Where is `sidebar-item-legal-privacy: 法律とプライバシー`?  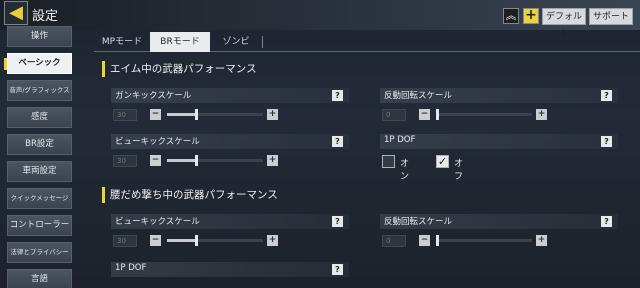 sidebar-item-legal-privacy: 法律とプライバシー is located at coordinates (39, 252).